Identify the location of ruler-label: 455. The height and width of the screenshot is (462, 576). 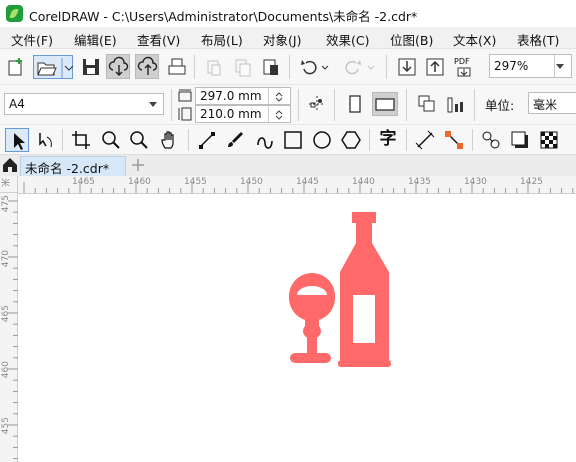
(6, 426).